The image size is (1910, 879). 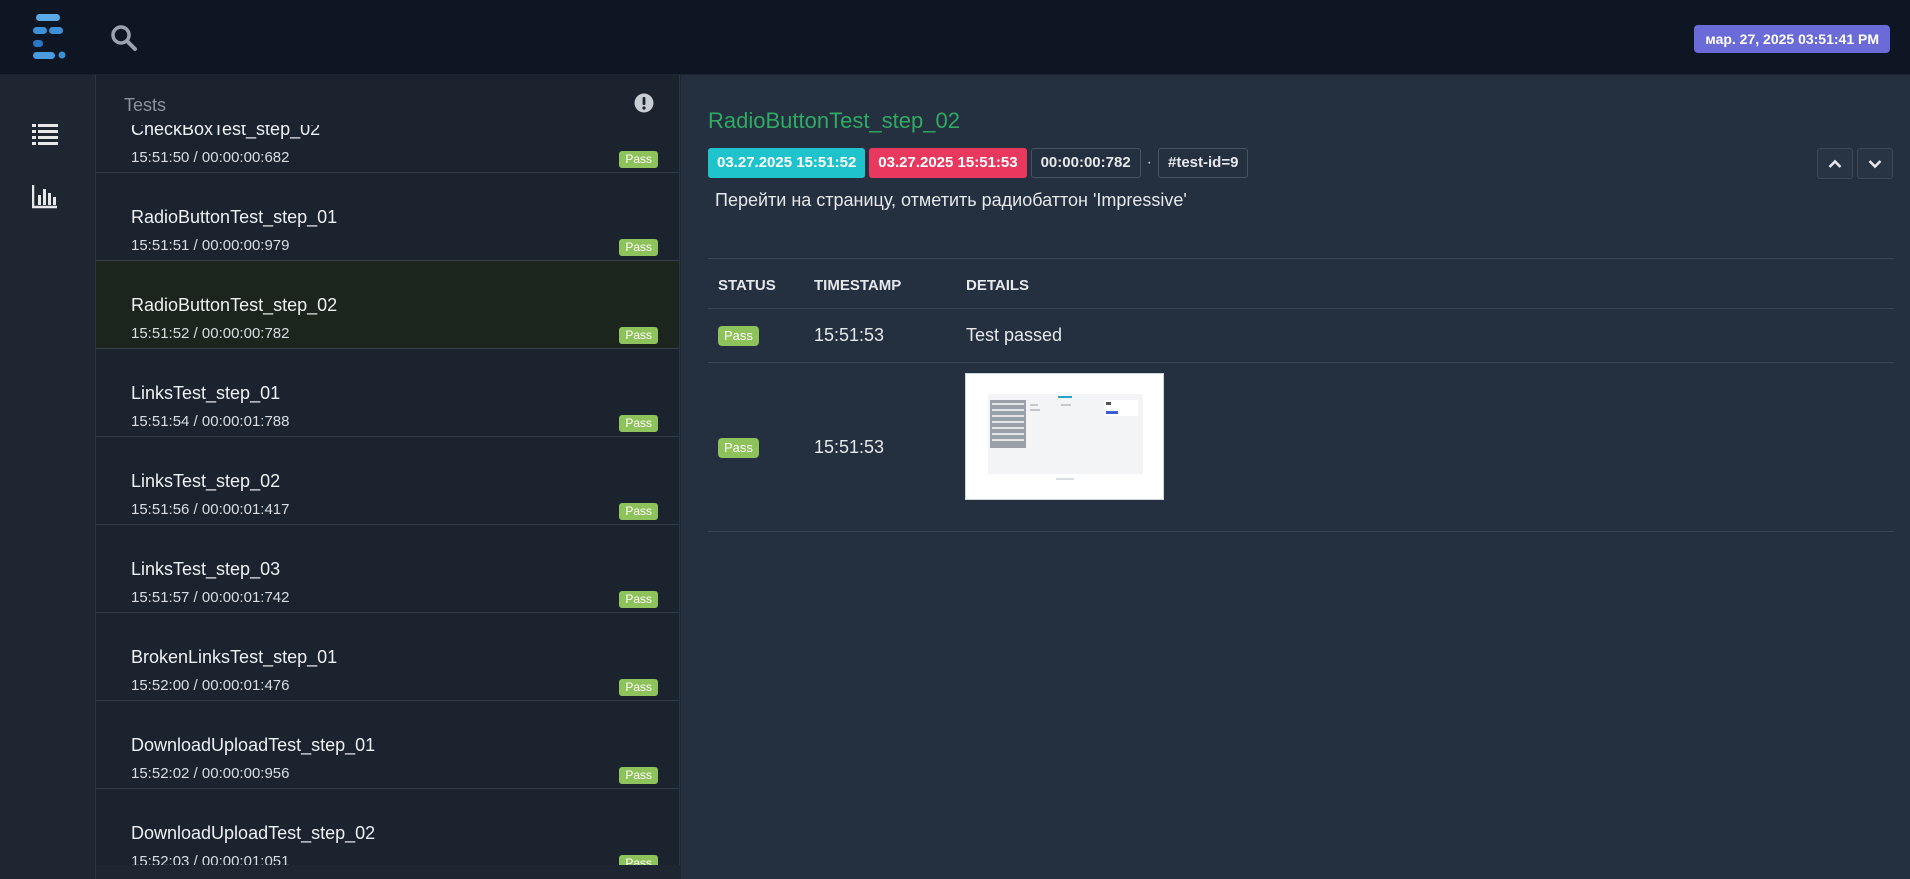 What do you see at coordinates (210, 685) in the screenshot?
I see `test-time: 15:52:00 / 00:00:01:476` at bounding box center [210, 685].